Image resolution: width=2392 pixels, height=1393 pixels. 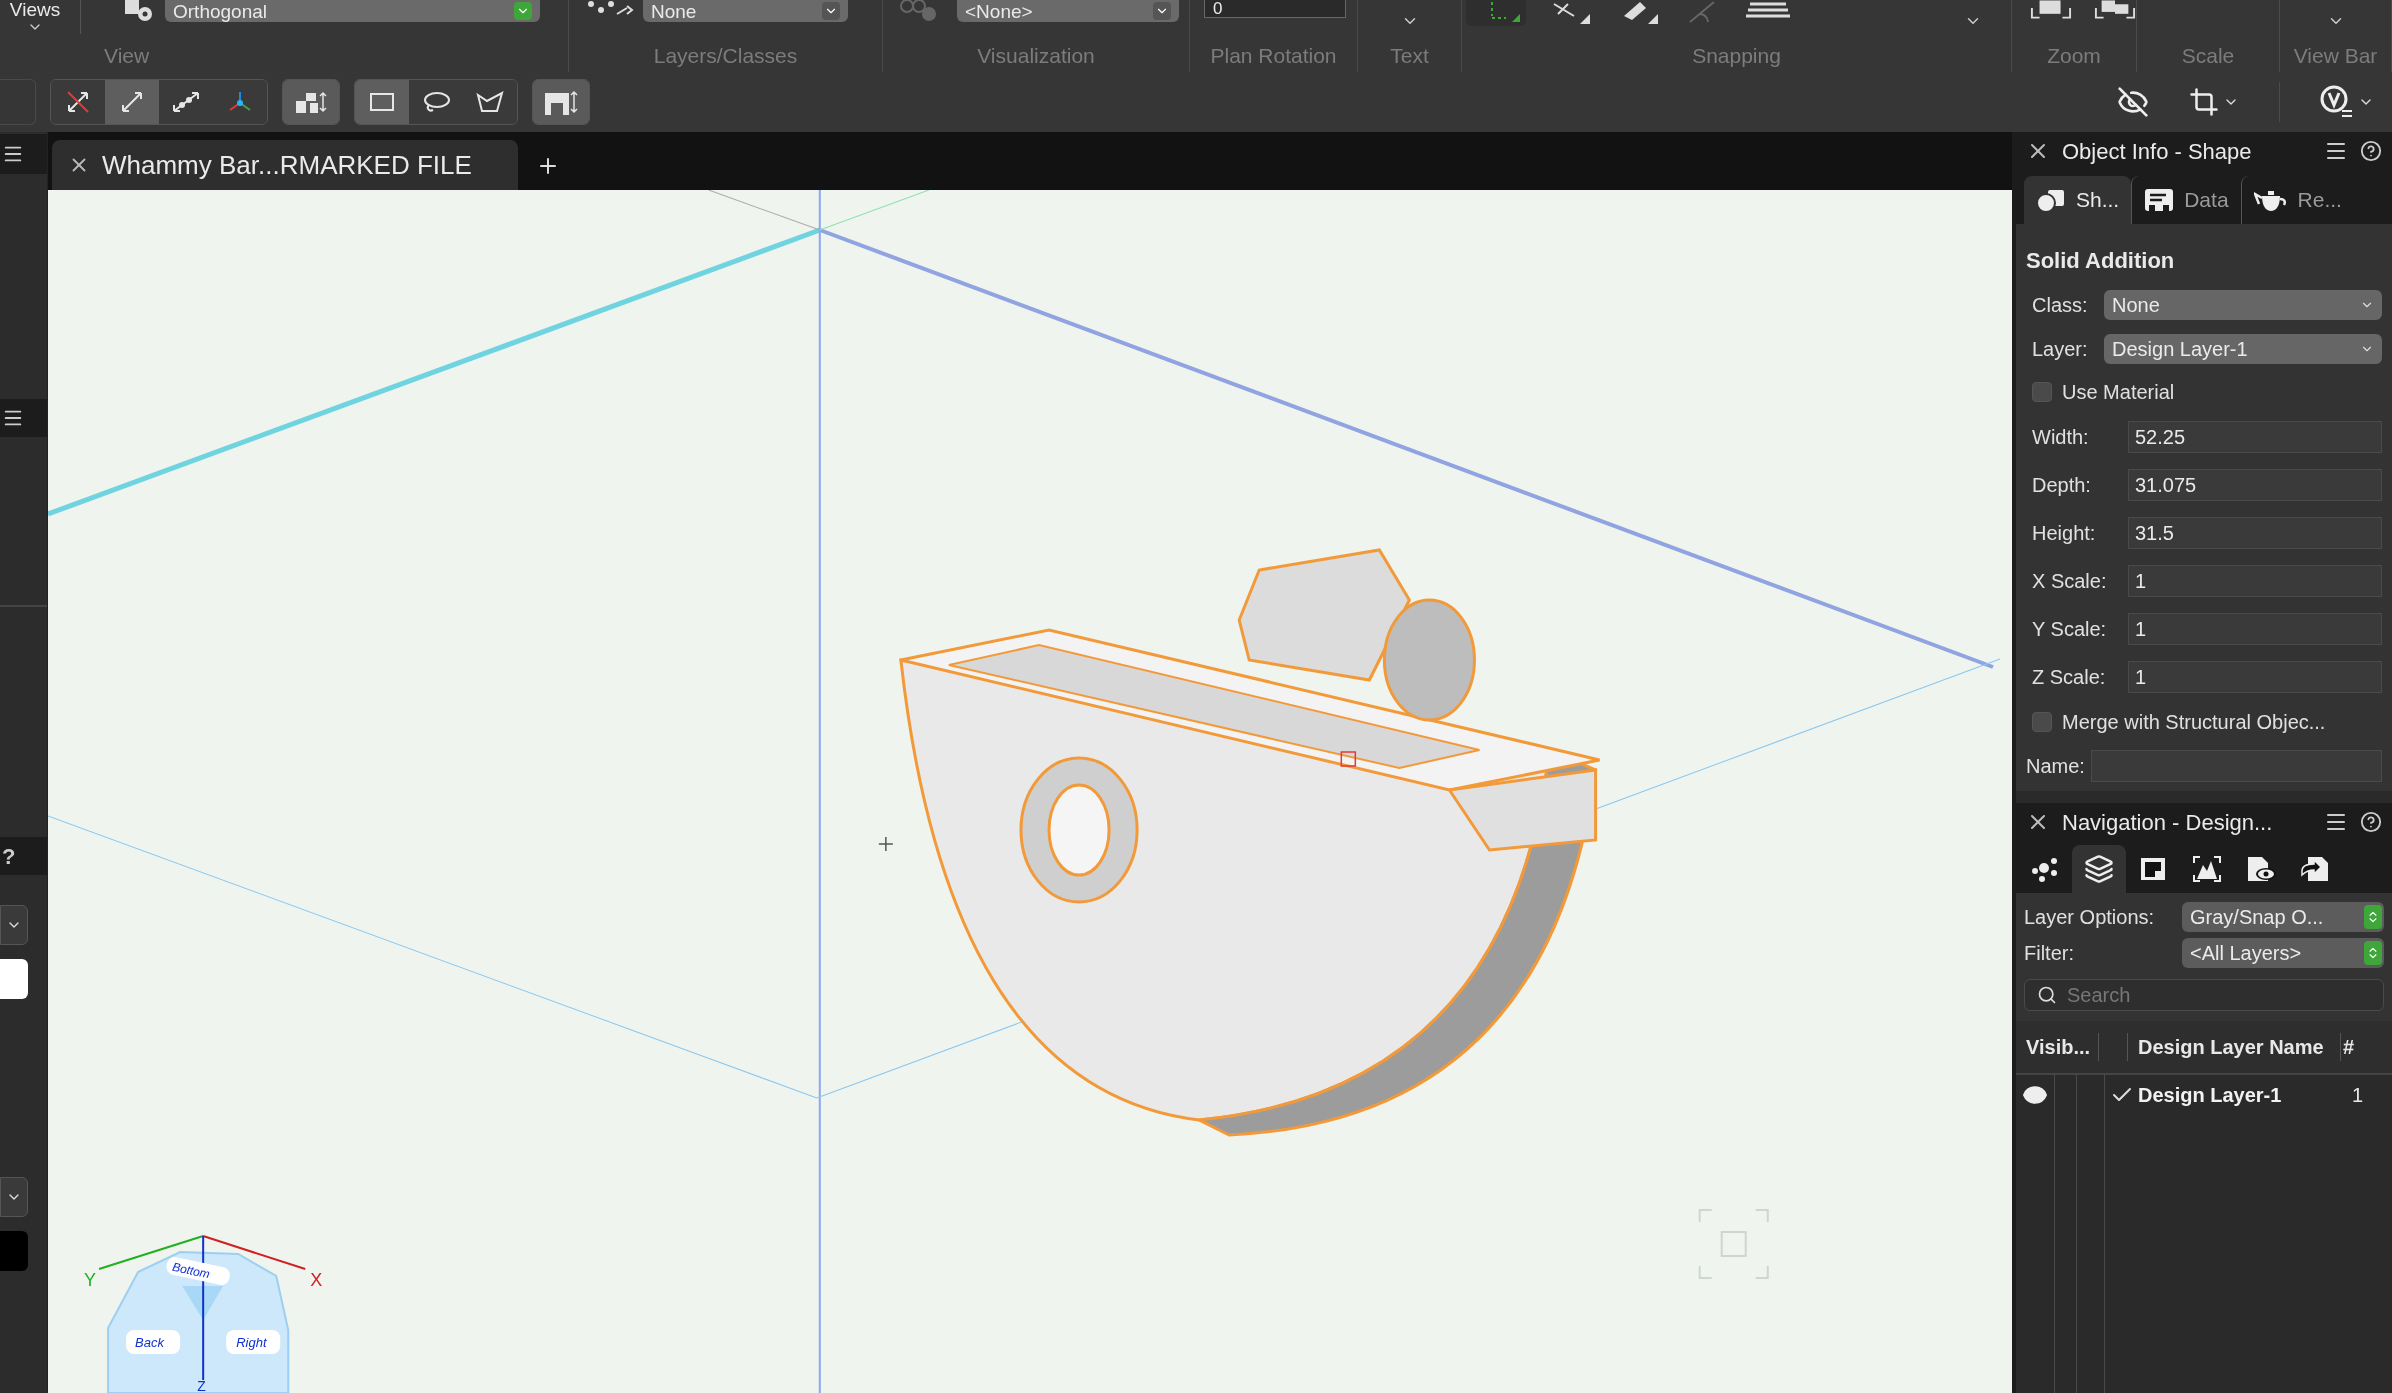 What do you see at coordinates (2255, 485) in the screenshot?
I see `value-field: 31.075` at bounding box center [2255, 485].